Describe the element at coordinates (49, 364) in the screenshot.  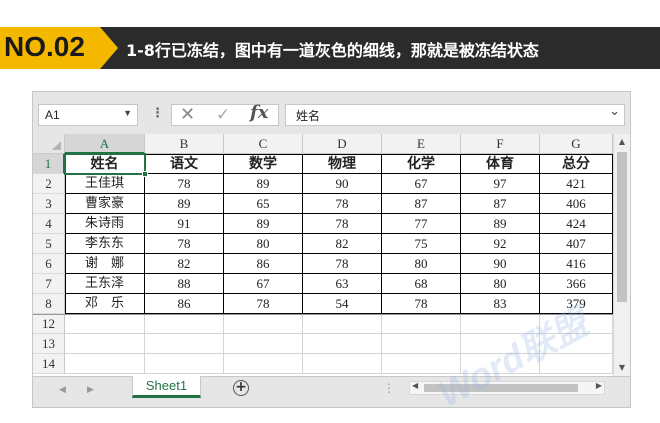
I see `row-header-14: 14` at that location.